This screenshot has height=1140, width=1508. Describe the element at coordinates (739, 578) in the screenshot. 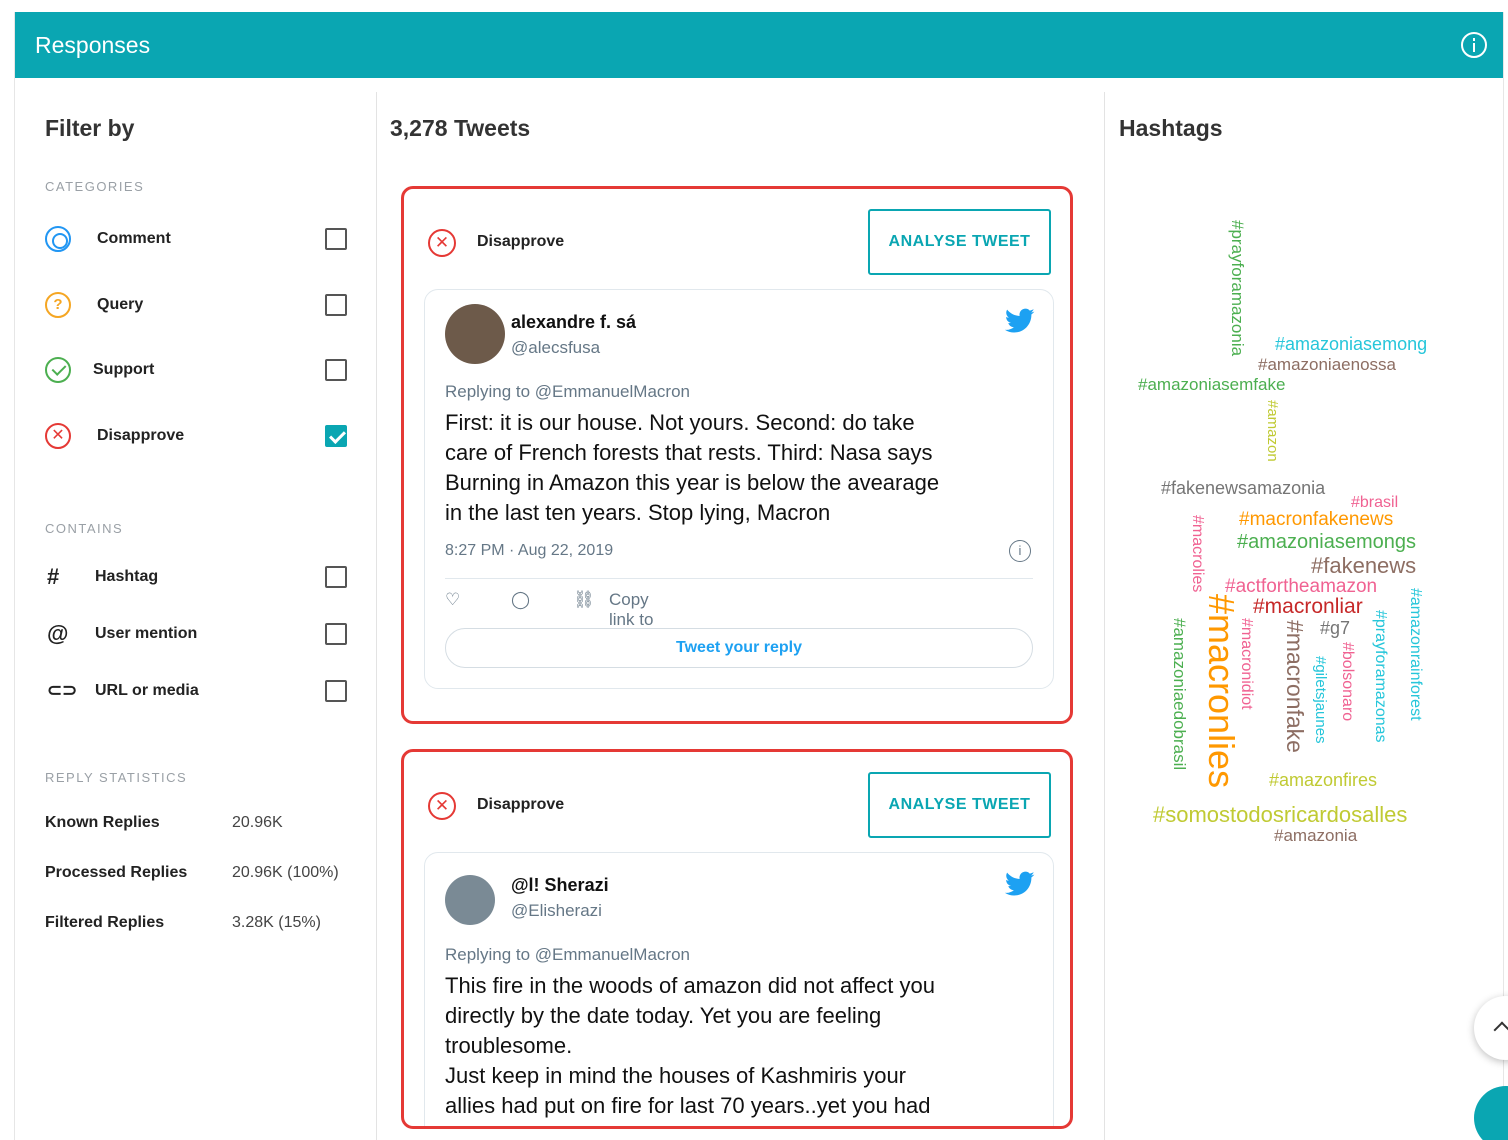

I see `divider` at that location.